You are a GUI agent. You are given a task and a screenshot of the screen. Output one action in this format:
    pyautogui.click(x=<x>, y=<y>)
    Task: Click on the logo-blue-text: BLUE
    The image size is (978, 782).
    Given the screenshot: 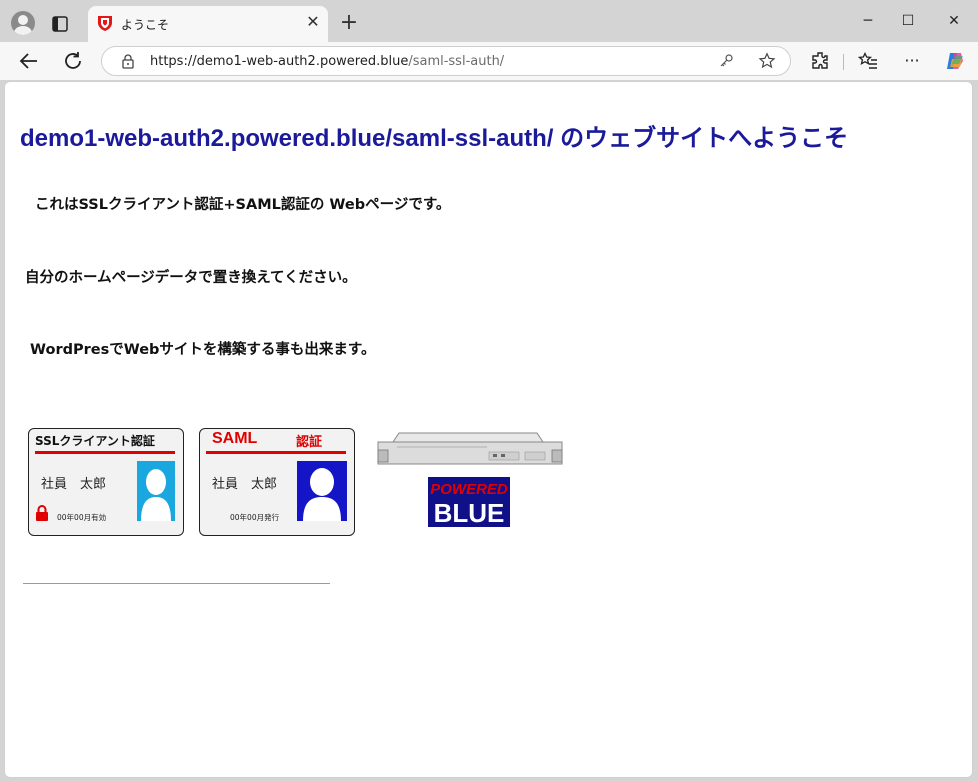 What is the action you would take?
    pyautogui.click(x=469, y=512)
    